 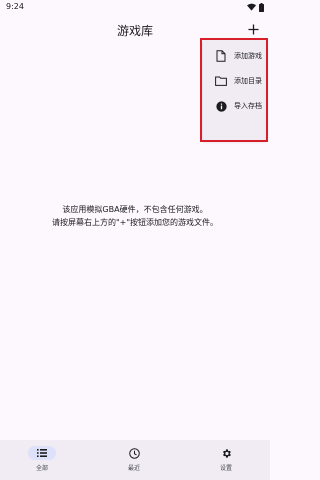 What do you see at coordinates (221, 56) in the screenshot?
I see `file-icon` at bounding box center [221, 56].